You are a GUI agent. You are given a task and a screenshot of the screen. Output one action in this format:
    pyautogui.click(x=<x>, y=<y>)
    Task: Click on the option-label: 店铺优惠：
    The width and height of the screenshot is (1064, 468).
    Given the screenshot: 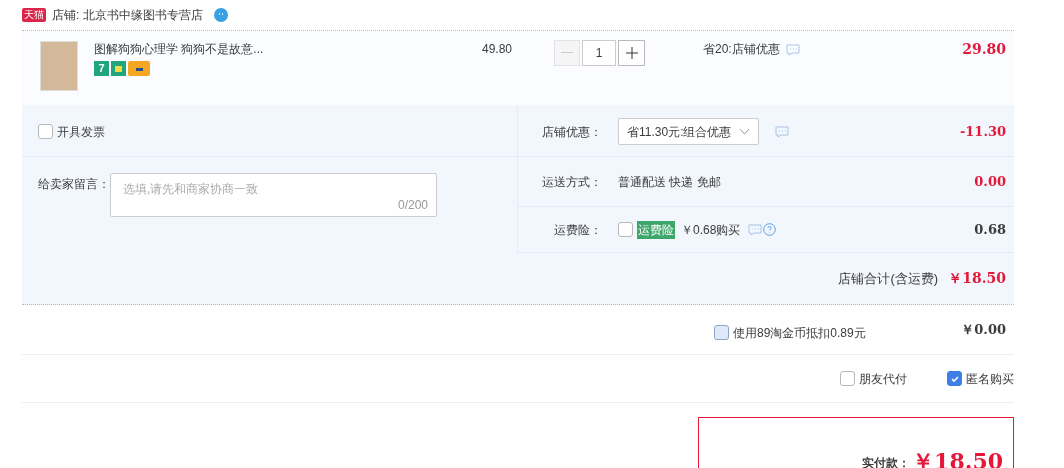 What is the action you would take?
    pyautogui.click(x=571, y=132)
    